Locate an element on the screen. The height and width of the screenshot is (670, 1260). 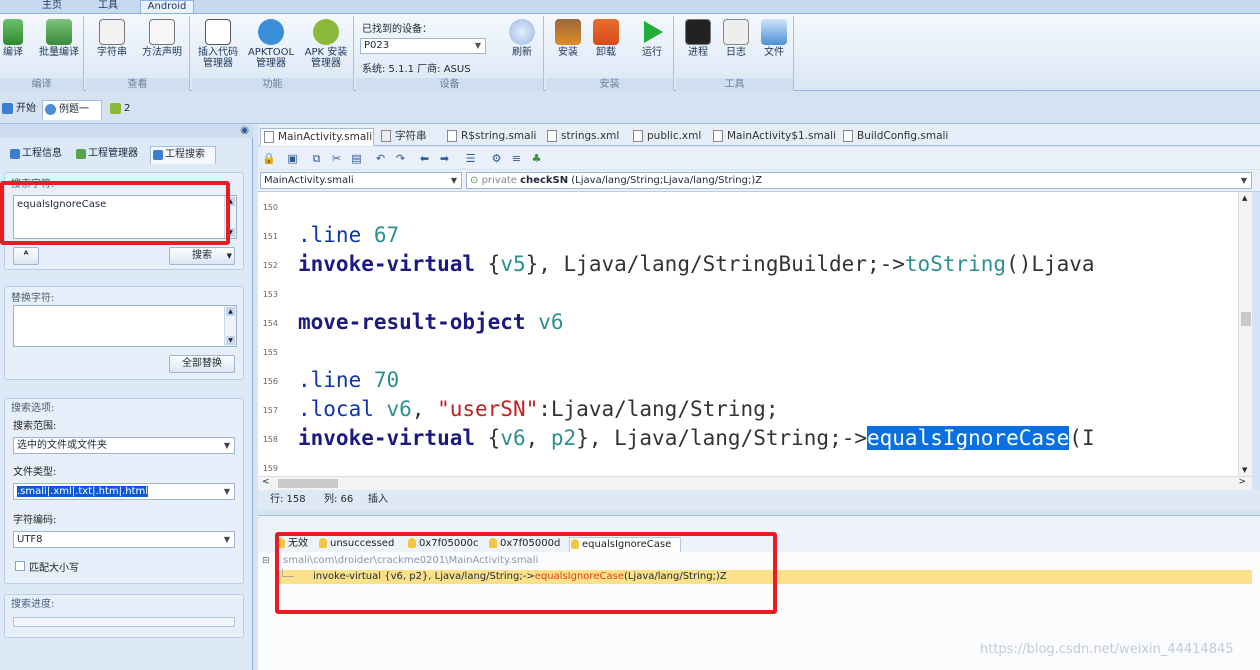
run-label: 运行 is located at coordinates (652, 52).